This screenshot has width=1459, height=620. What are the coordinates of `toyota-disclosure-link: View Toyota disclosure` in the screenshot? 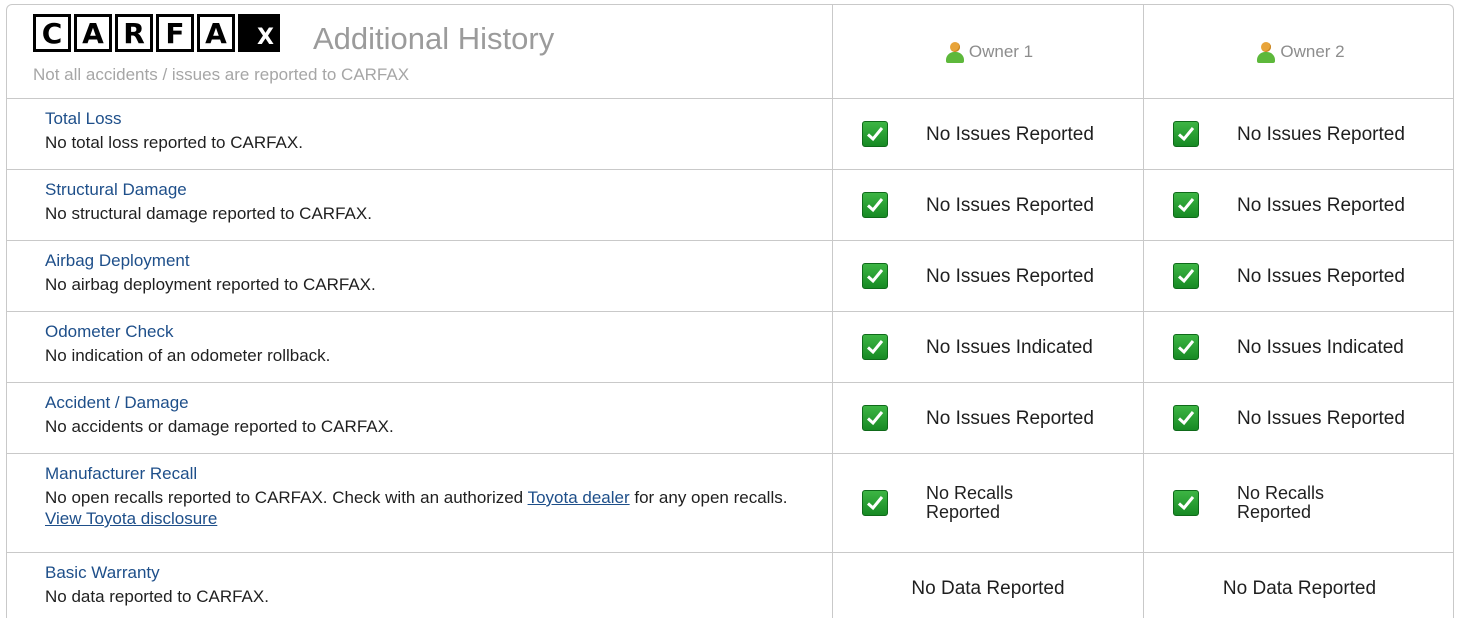 It's located at (131, 518).